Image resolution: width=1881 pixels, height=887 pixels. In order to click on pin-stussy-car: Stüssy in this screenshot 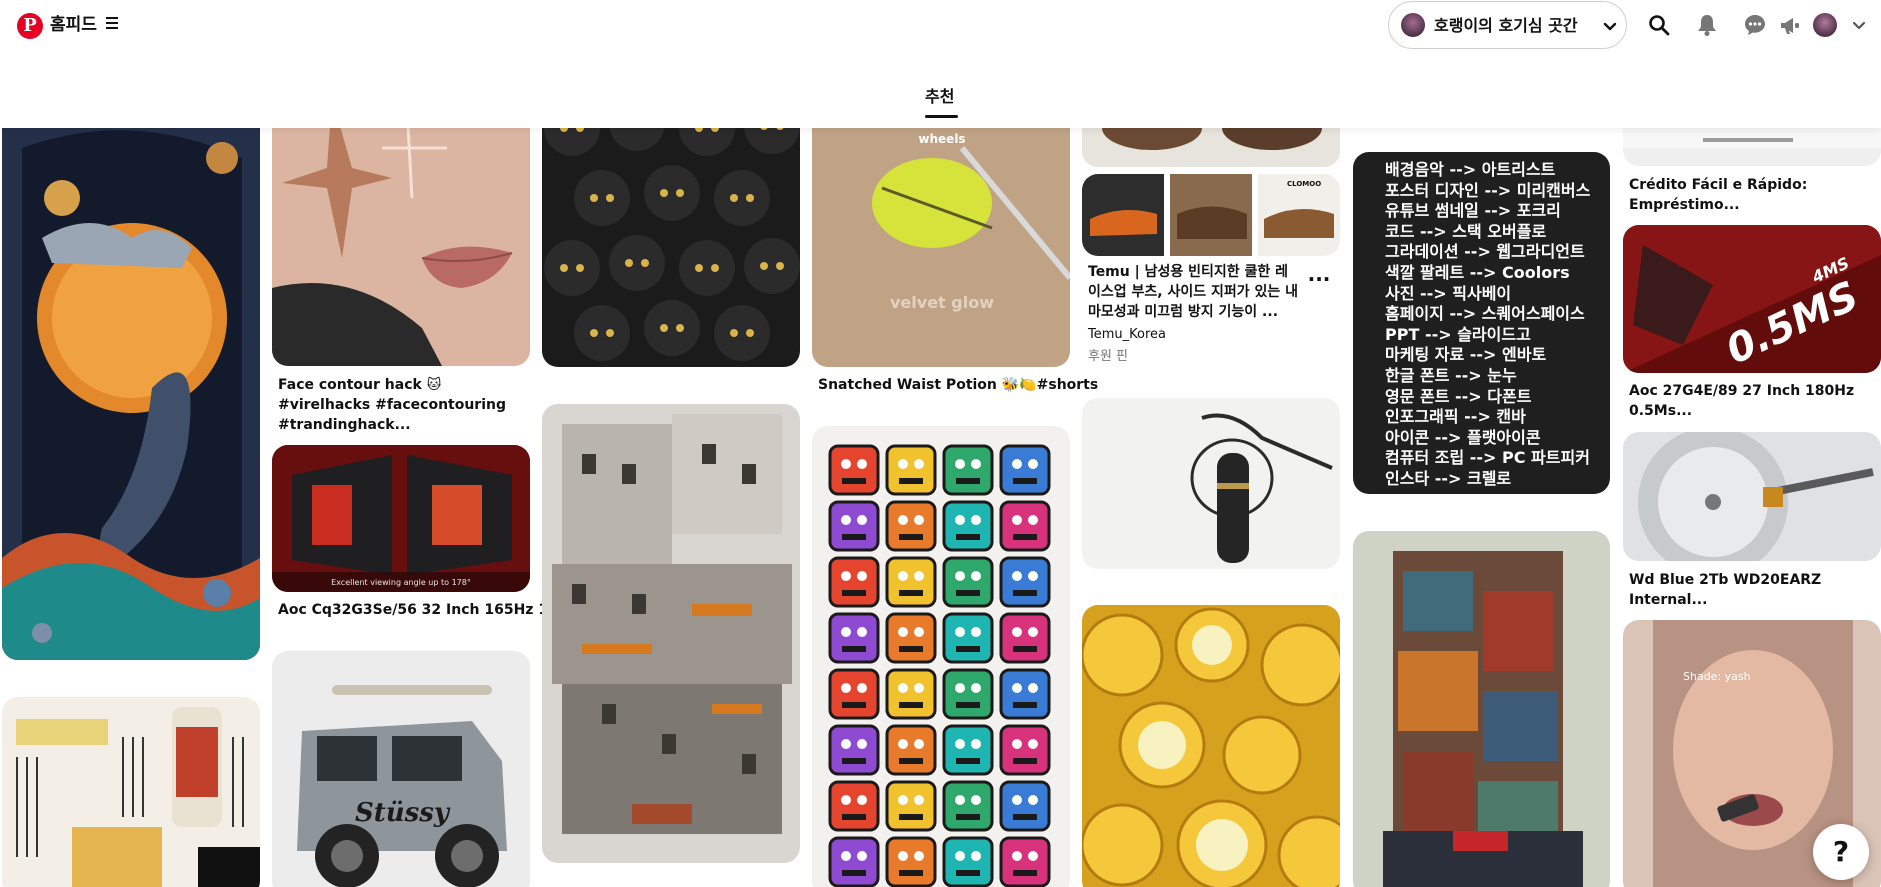, I will do `click(401, 769)`.